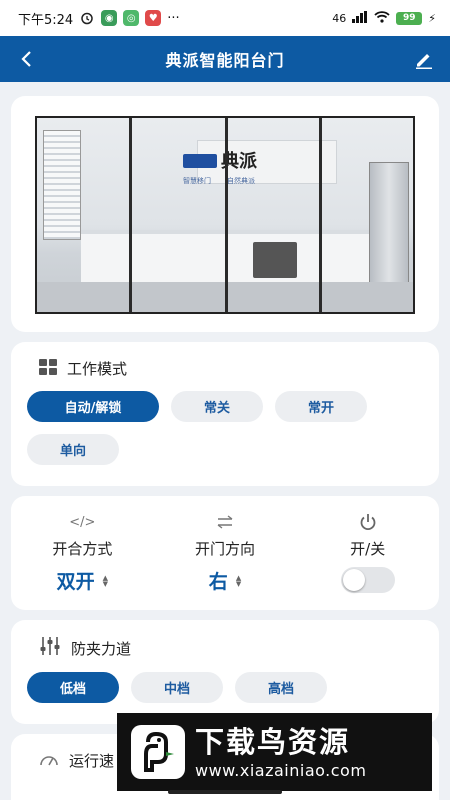 Image resolution: width=450 pixels, height=800 pixels. What do you see at coordinates (217, 406) in the screenshot?
I see `mode-normally-closed-chip: 常关` at bounding box center [217, 406].